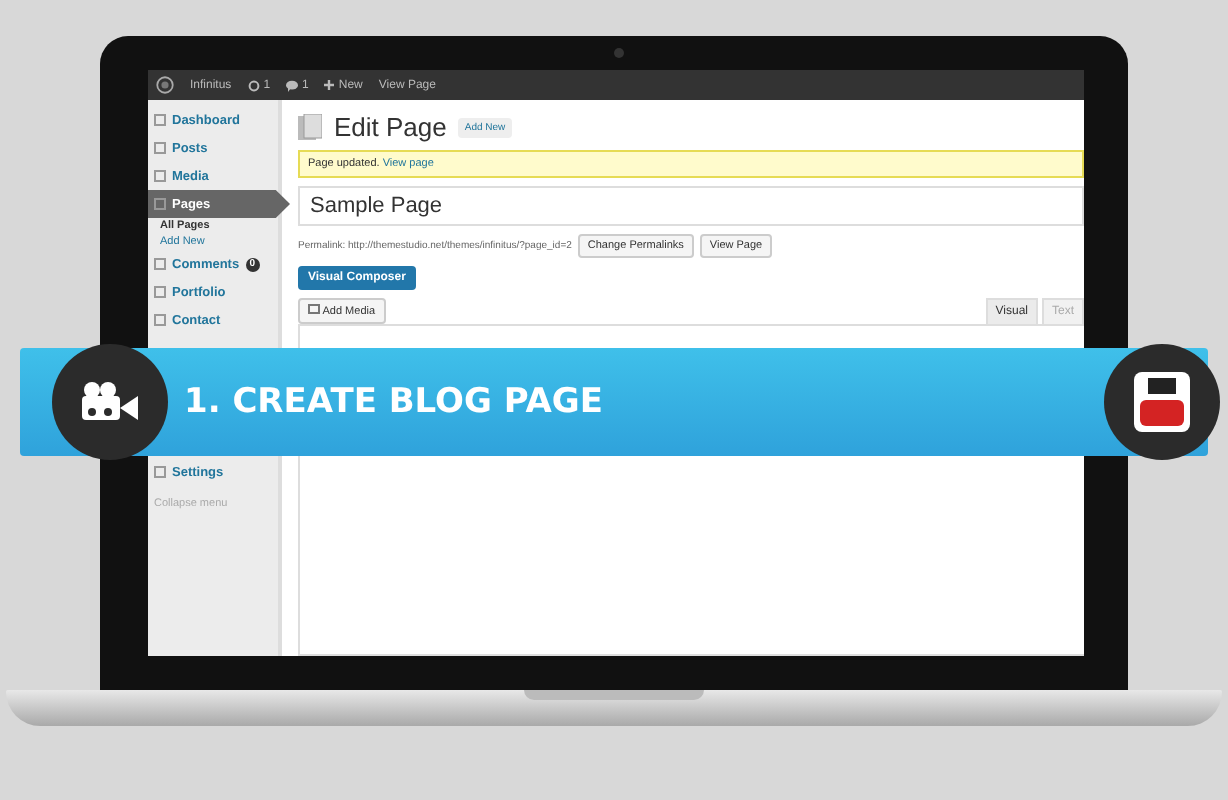  Describe the element at coordinates (110, 402) in the screenshot. I see `video-camera-icon` at that location.